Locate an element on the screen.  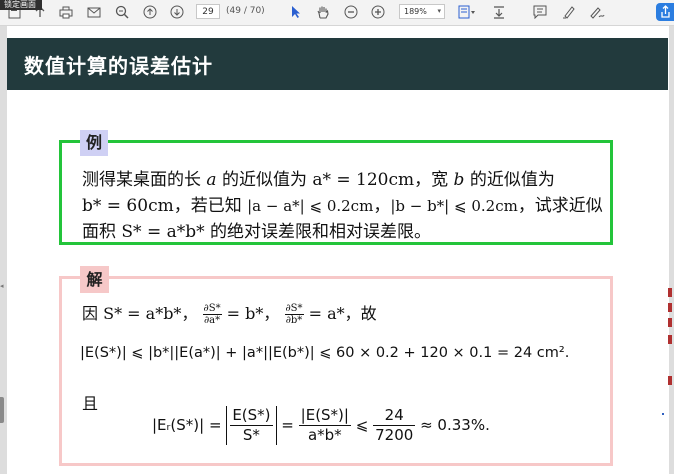
share-icon is located at coordinates (665, 11).